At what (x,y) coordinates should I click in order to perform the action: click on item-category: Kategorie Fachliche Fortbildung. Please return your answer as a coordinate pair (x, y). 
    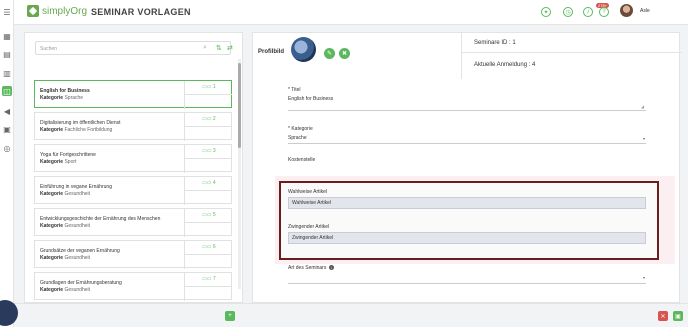
    Looking at the image, I should click on (76, 130).